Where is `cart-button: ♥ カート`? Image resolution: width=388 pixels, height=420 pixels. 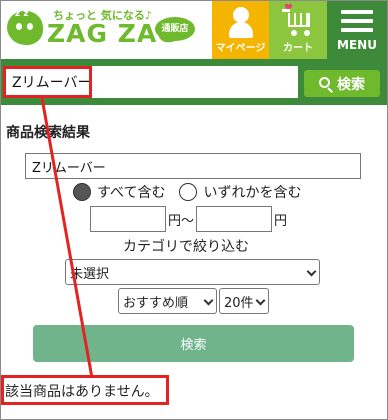 cart-button: ♥ カート is located at coordinates (298, 30).